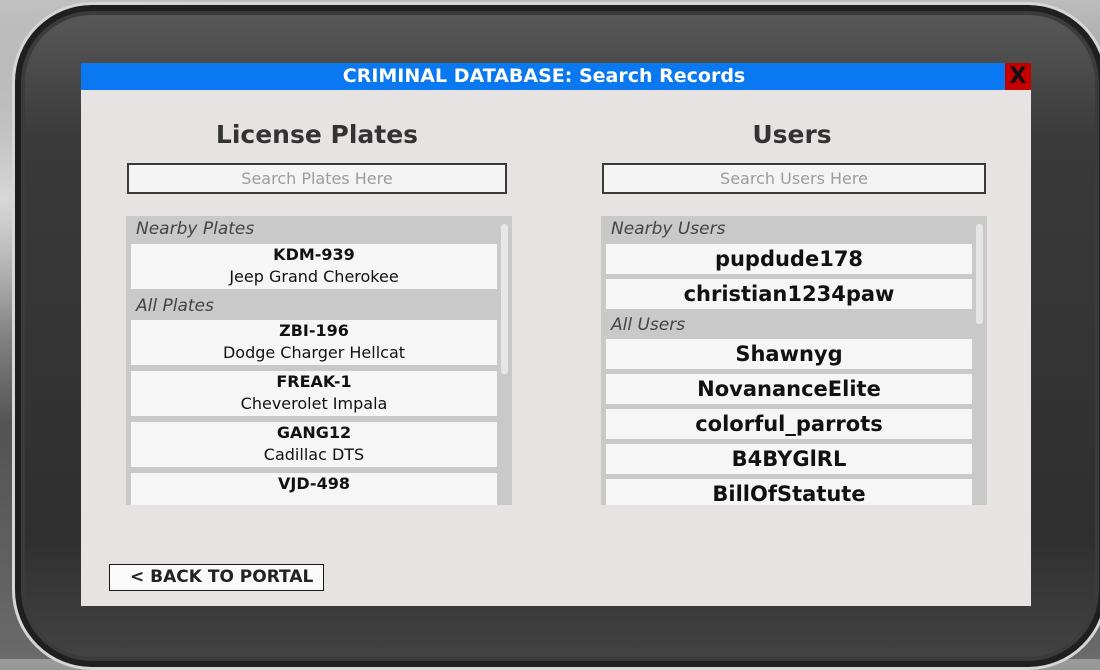  I want to click on all-users-header: All Users, so click(648, 325).